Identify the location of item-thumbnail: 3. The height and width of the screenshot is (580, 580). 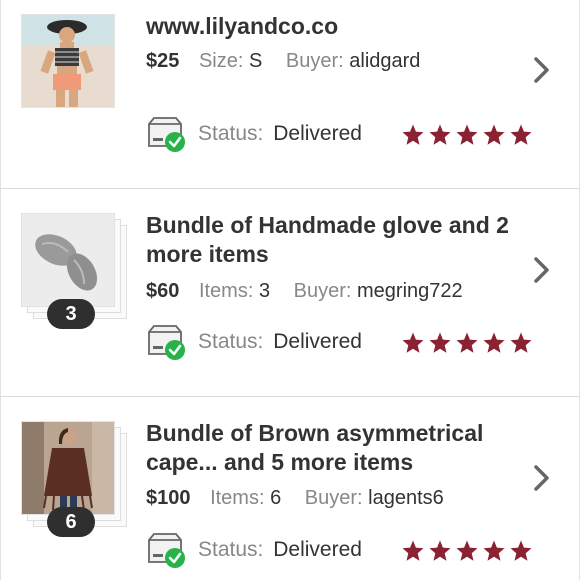
(74, 271).